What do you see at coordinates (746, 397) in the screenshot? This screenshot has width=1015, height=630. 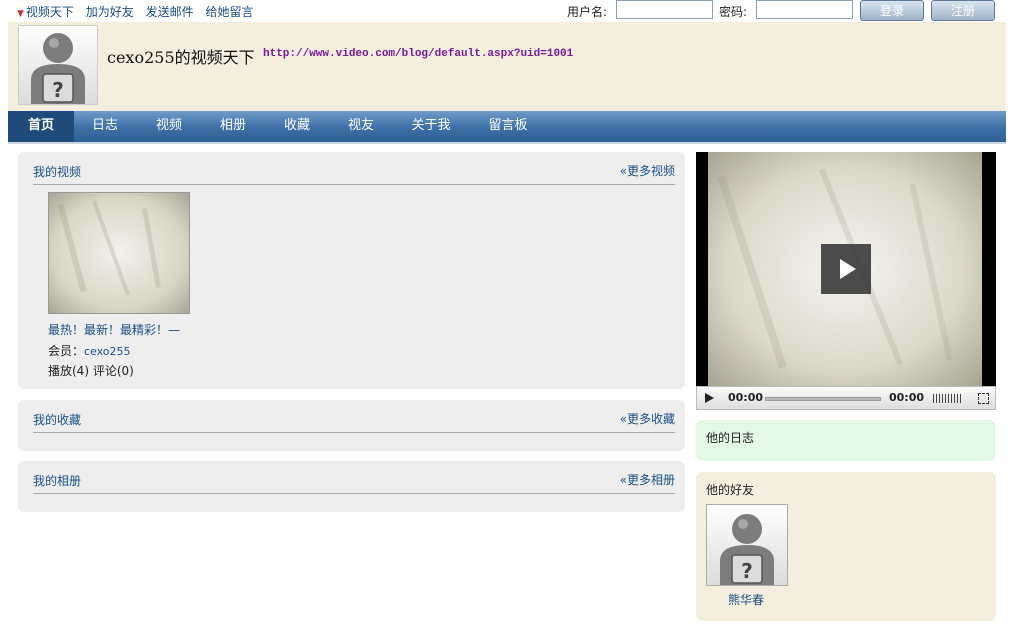 I see `current-time: 00:00` at bounding box center [746, 397].